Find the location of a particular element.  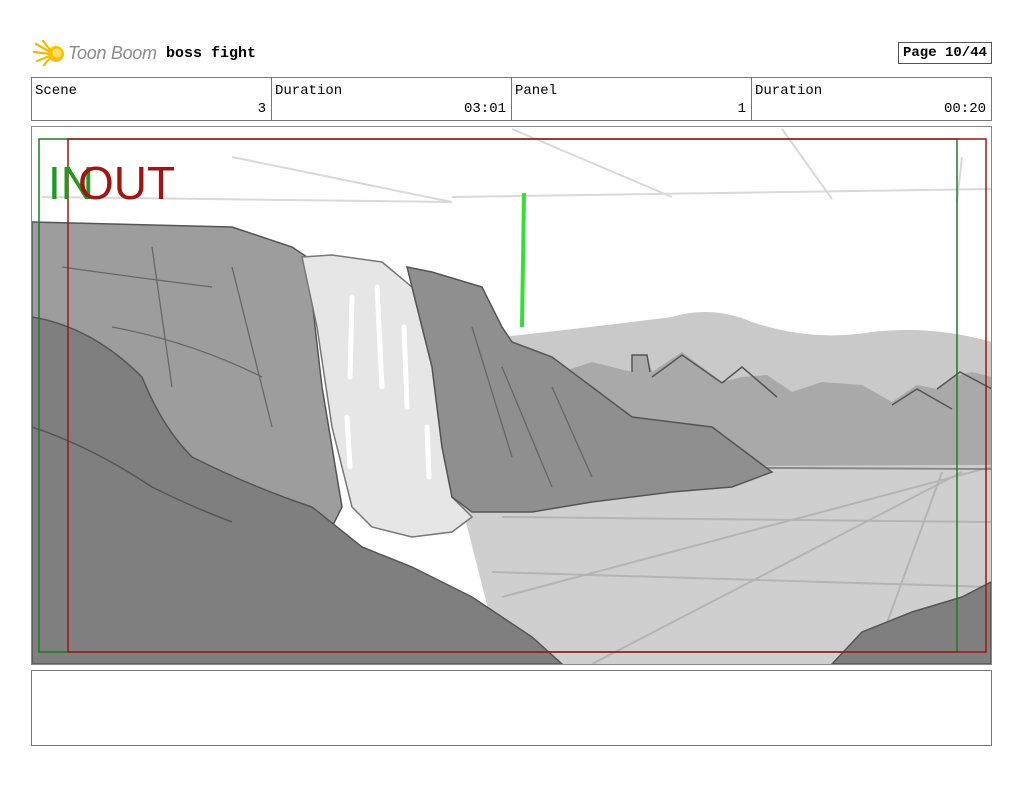

panel-label: Panel is located at coordinates (536, 91).